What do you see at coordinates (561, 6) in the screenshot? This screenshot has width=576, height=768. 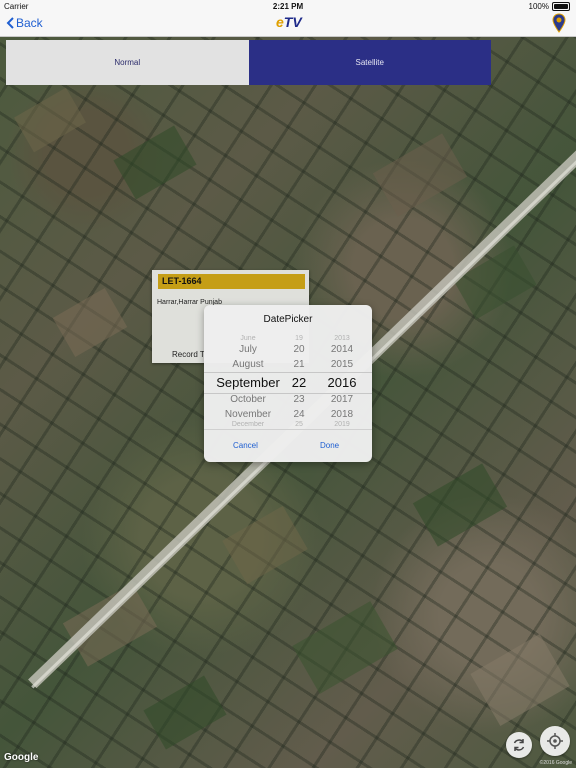 I see `battery-icon` at bounding box center [561, 6].